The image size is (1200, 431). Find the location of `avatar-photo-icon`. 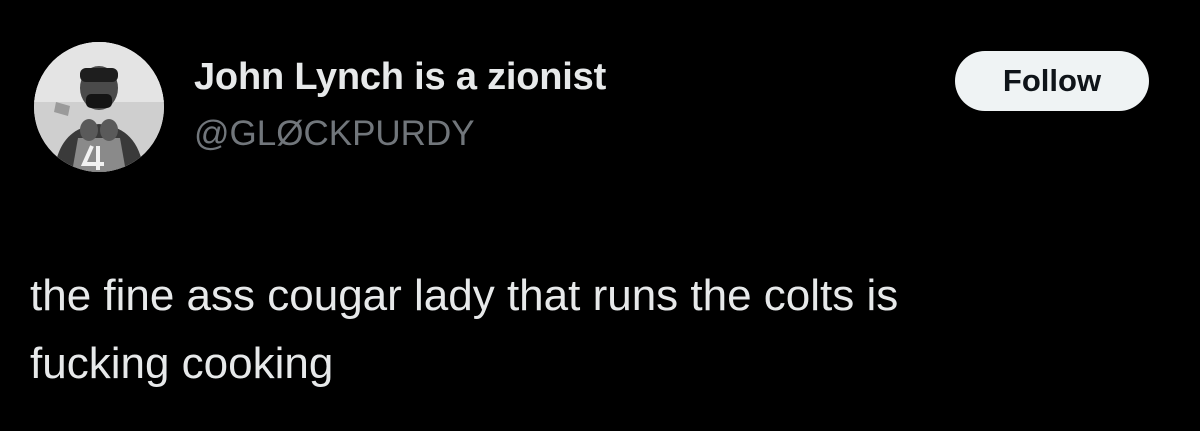

avatar-photo-icon is located at coordinates (99, 107).